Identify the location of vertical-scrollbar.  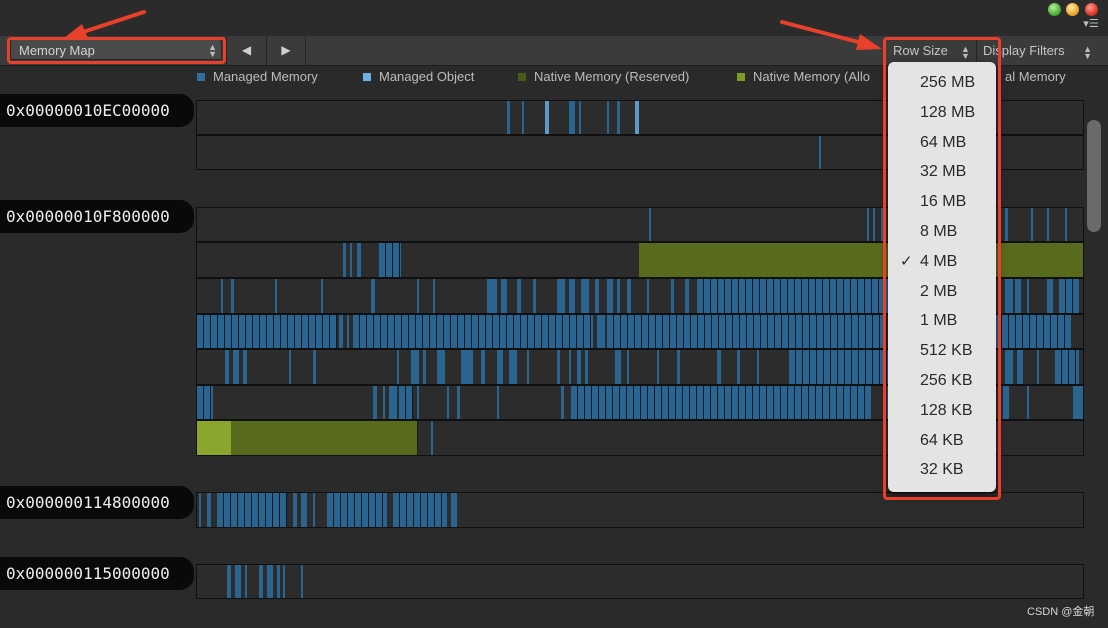
(1094, 355).